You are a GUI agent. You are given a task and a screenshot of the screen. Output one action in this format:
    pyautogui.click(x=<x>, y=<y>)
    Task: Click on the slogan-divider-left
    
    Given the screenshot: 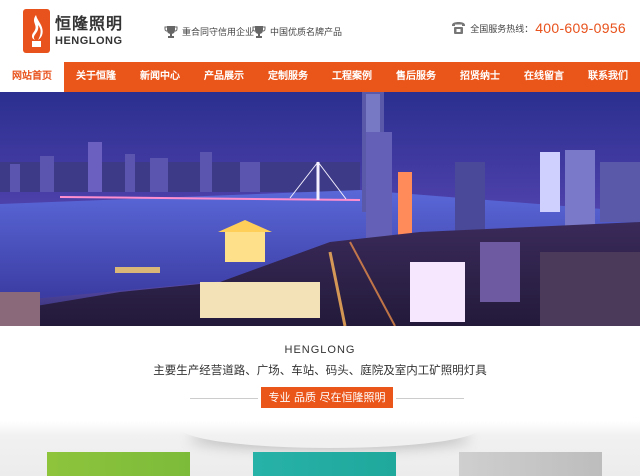 What is the action you would take?
    pyautogui.click(x=224, y=398)
    